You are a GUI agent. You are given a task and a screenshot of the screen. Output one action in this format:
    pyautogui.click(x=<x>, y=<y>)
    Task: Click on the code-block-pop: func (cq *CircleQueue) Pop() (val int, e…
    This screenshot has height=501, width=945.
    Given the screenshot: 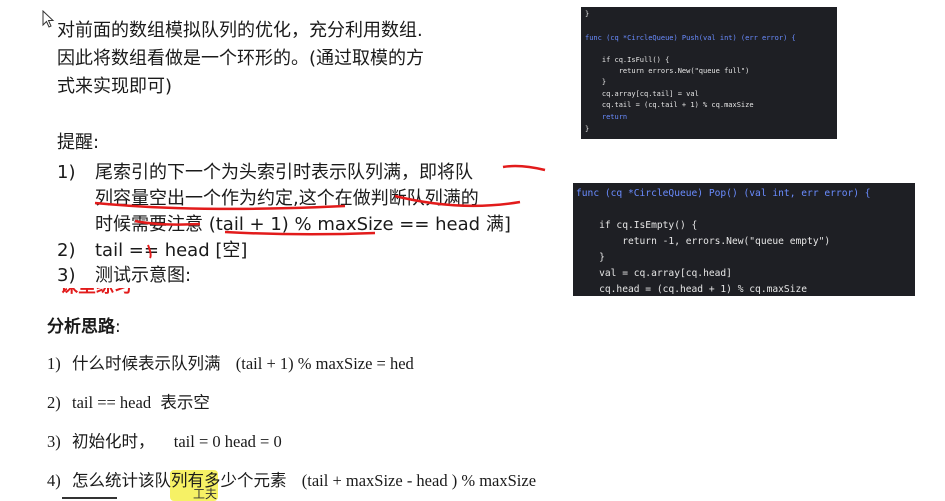 What is the action you would take?
    pyautogui.click(x=744, y=239)
    